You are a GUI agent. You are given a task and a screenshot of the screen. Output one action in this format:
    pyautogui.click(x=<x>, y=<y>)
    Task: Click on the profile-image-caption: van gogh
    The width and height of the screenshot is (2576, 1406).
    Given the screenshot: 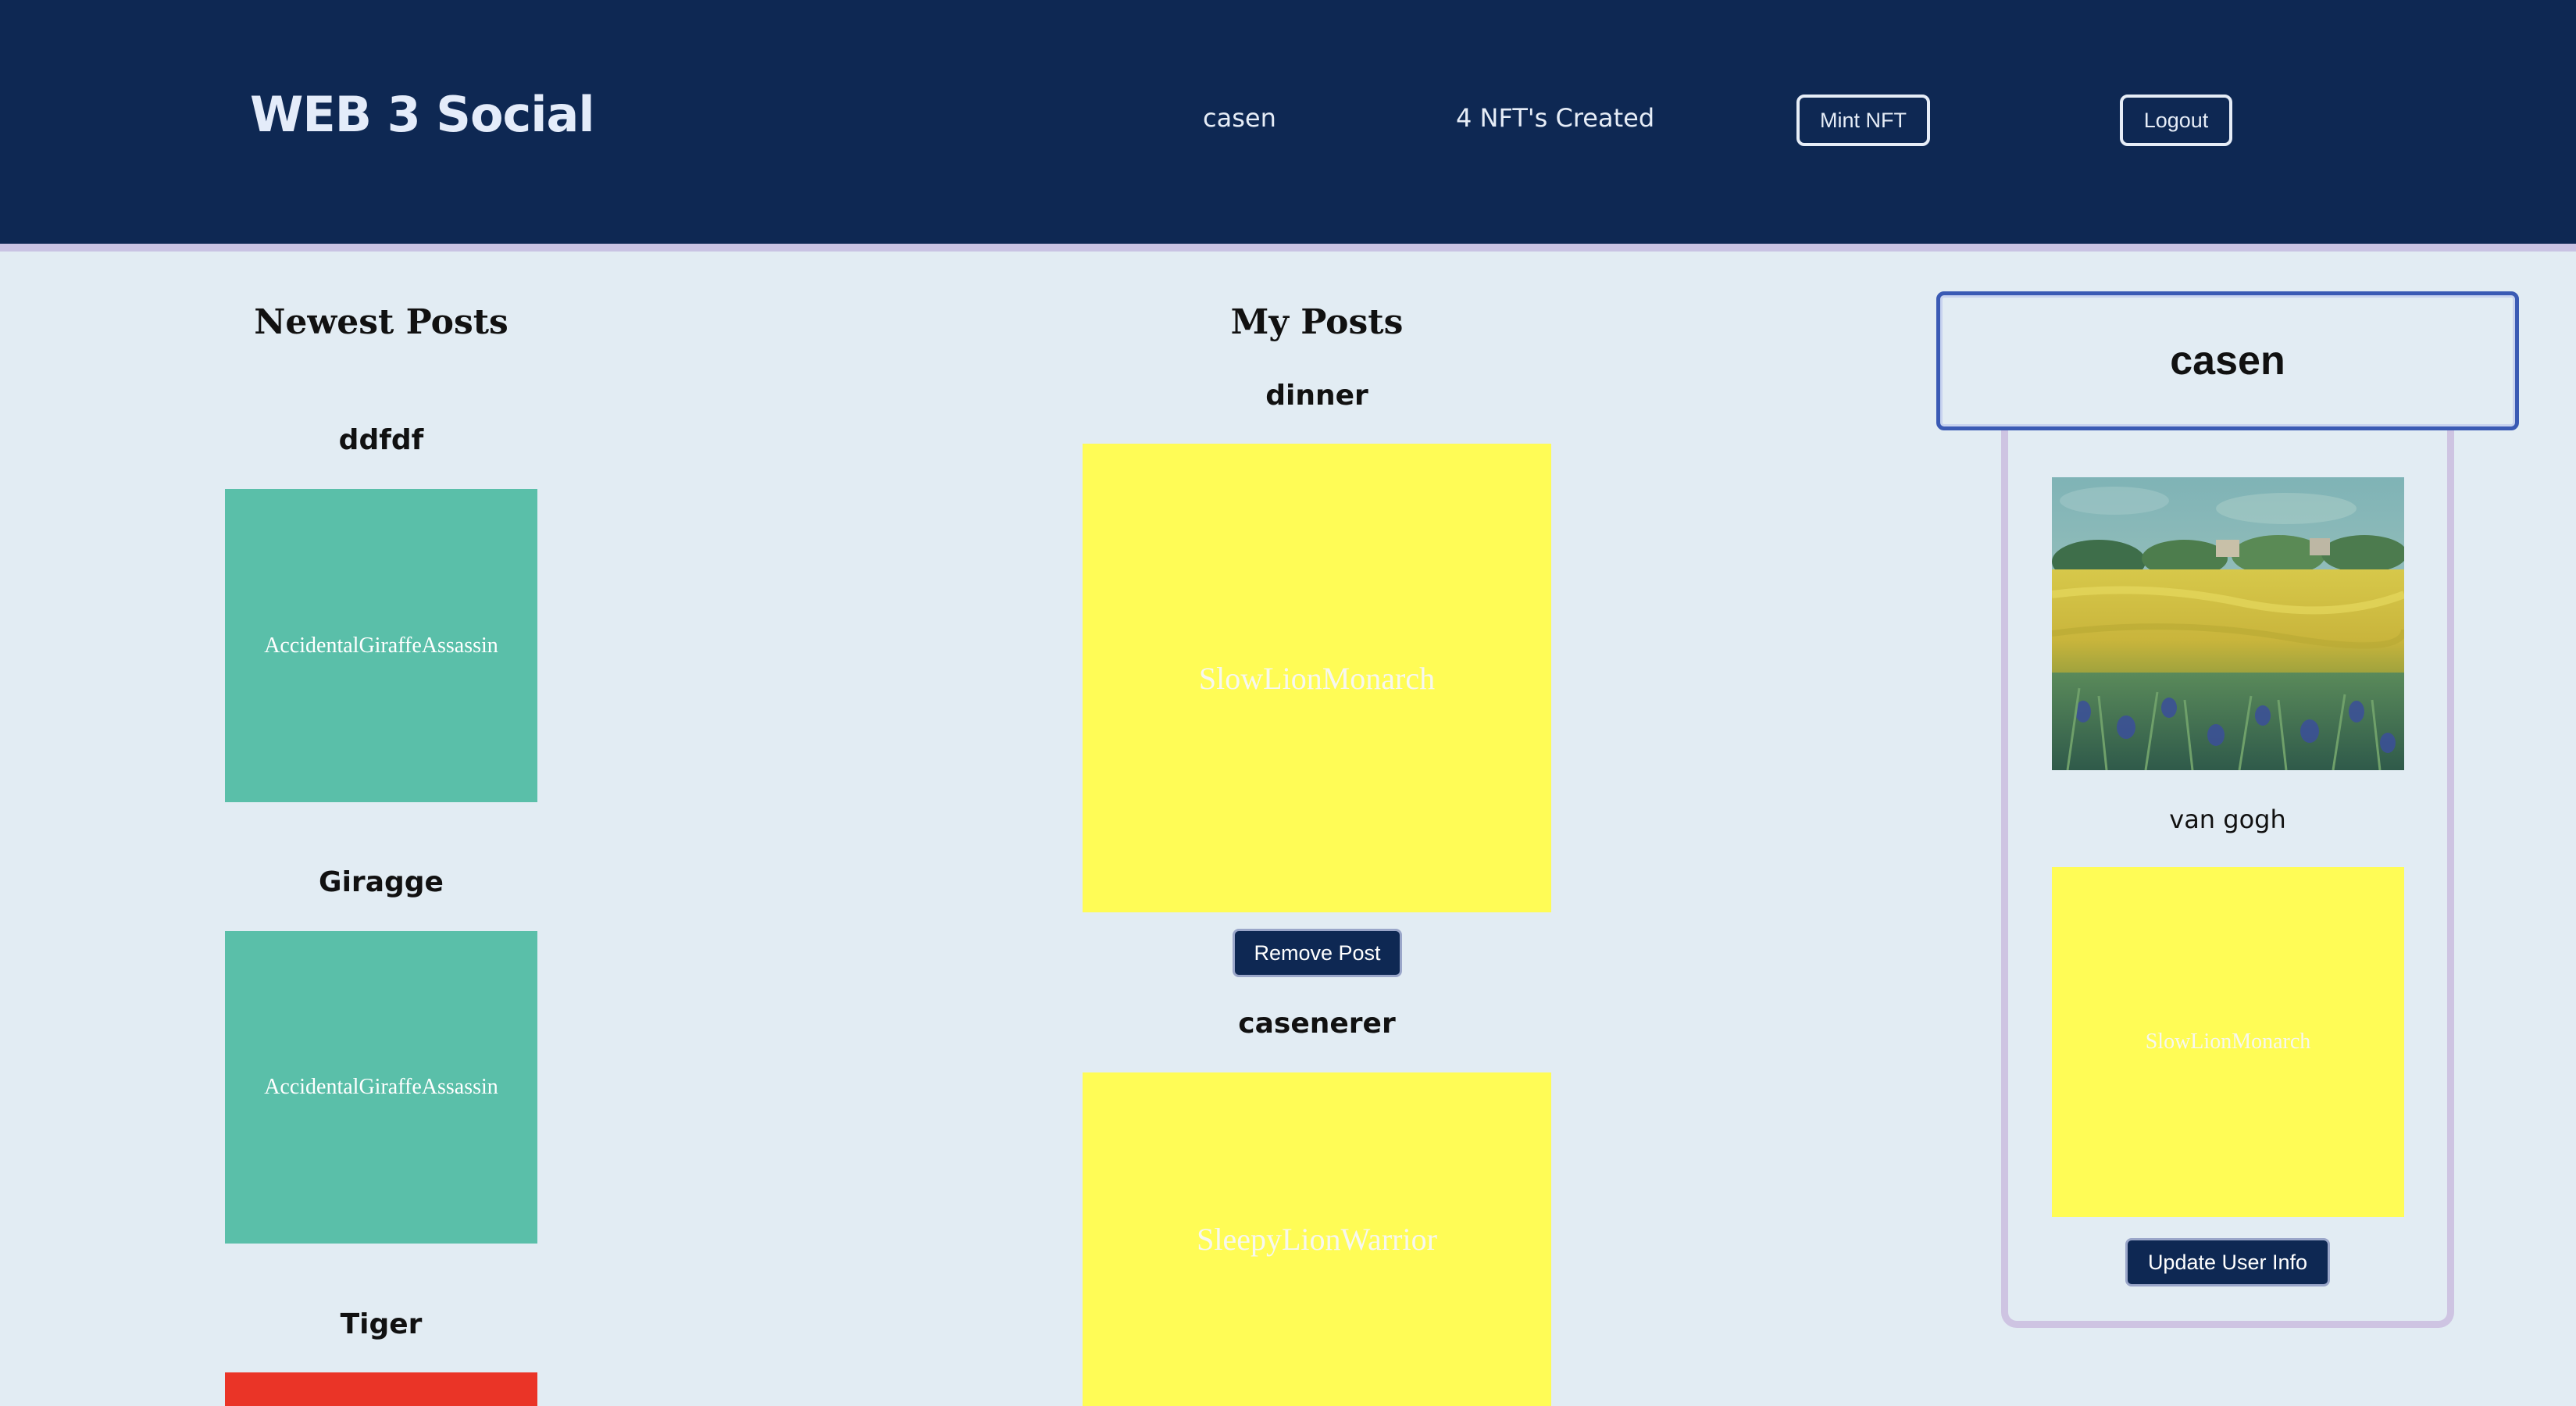 What is the action you would take?
    pyautogui.click(x=2227, y=819)
    